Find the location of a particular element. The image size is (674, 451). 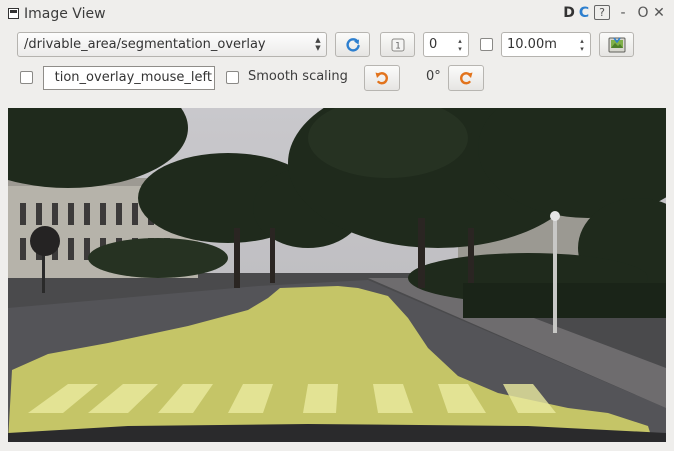

mouse-topic-field: tion_overlay_mouse_left is located at coordinates (129, 78).